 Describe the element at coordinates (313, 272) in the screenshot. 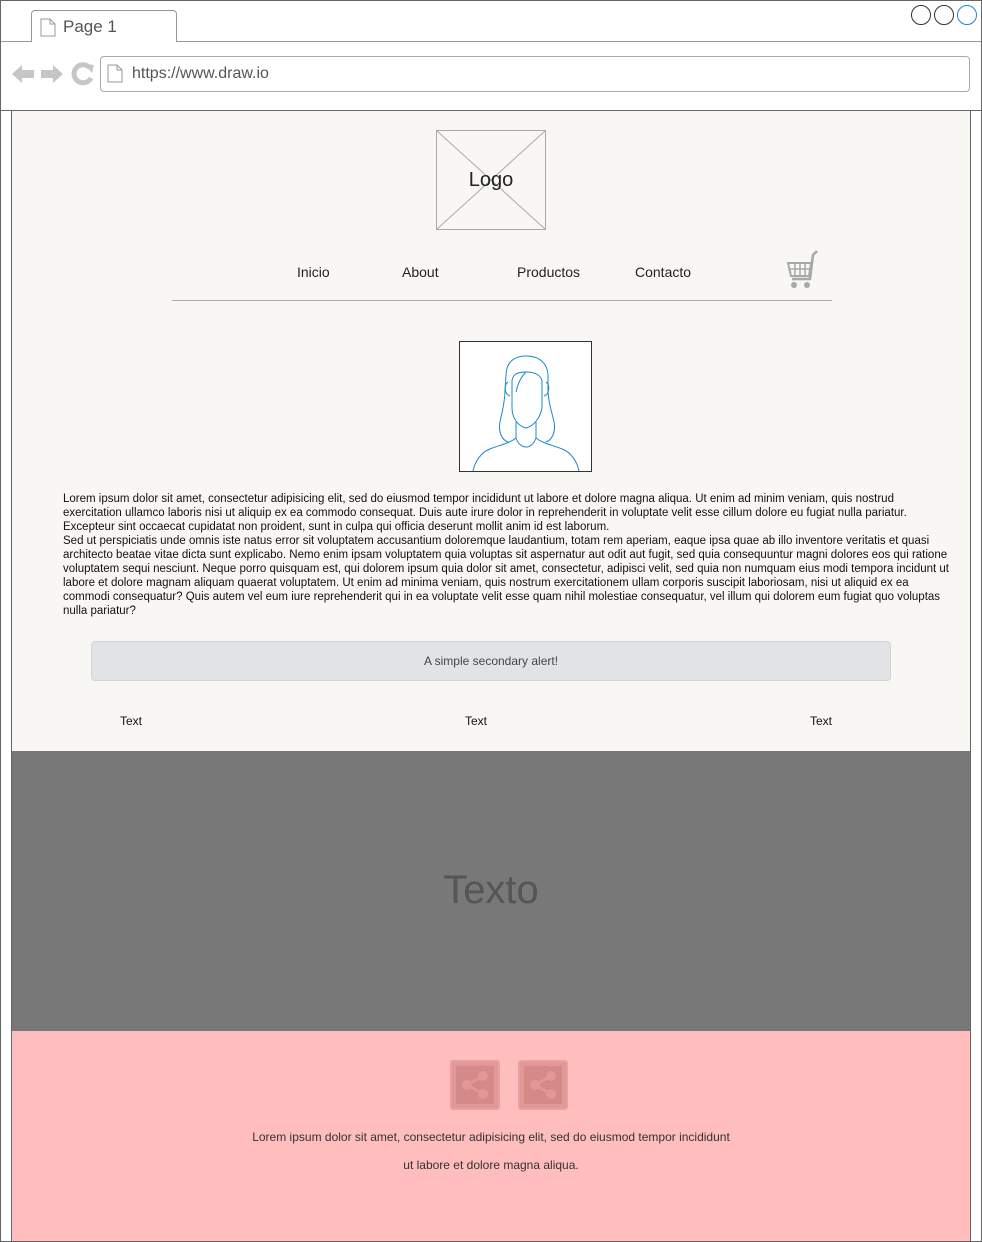

I see `menu-item-inicio: Inicio` at that location.